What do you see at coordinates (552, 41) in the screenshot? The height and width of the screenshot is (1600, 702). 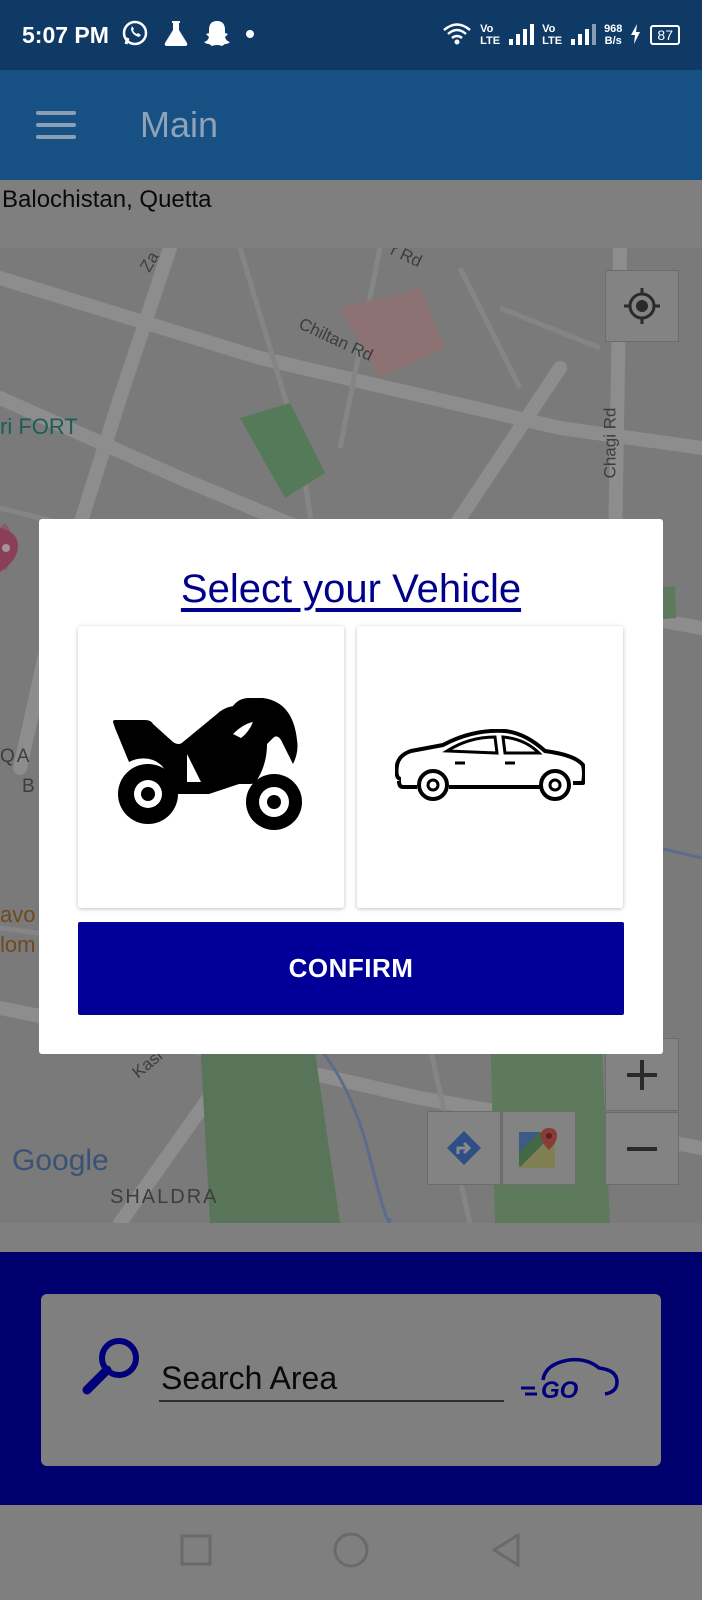 I see `lte2-bottom: LTE` at bounding box center [552, 41].